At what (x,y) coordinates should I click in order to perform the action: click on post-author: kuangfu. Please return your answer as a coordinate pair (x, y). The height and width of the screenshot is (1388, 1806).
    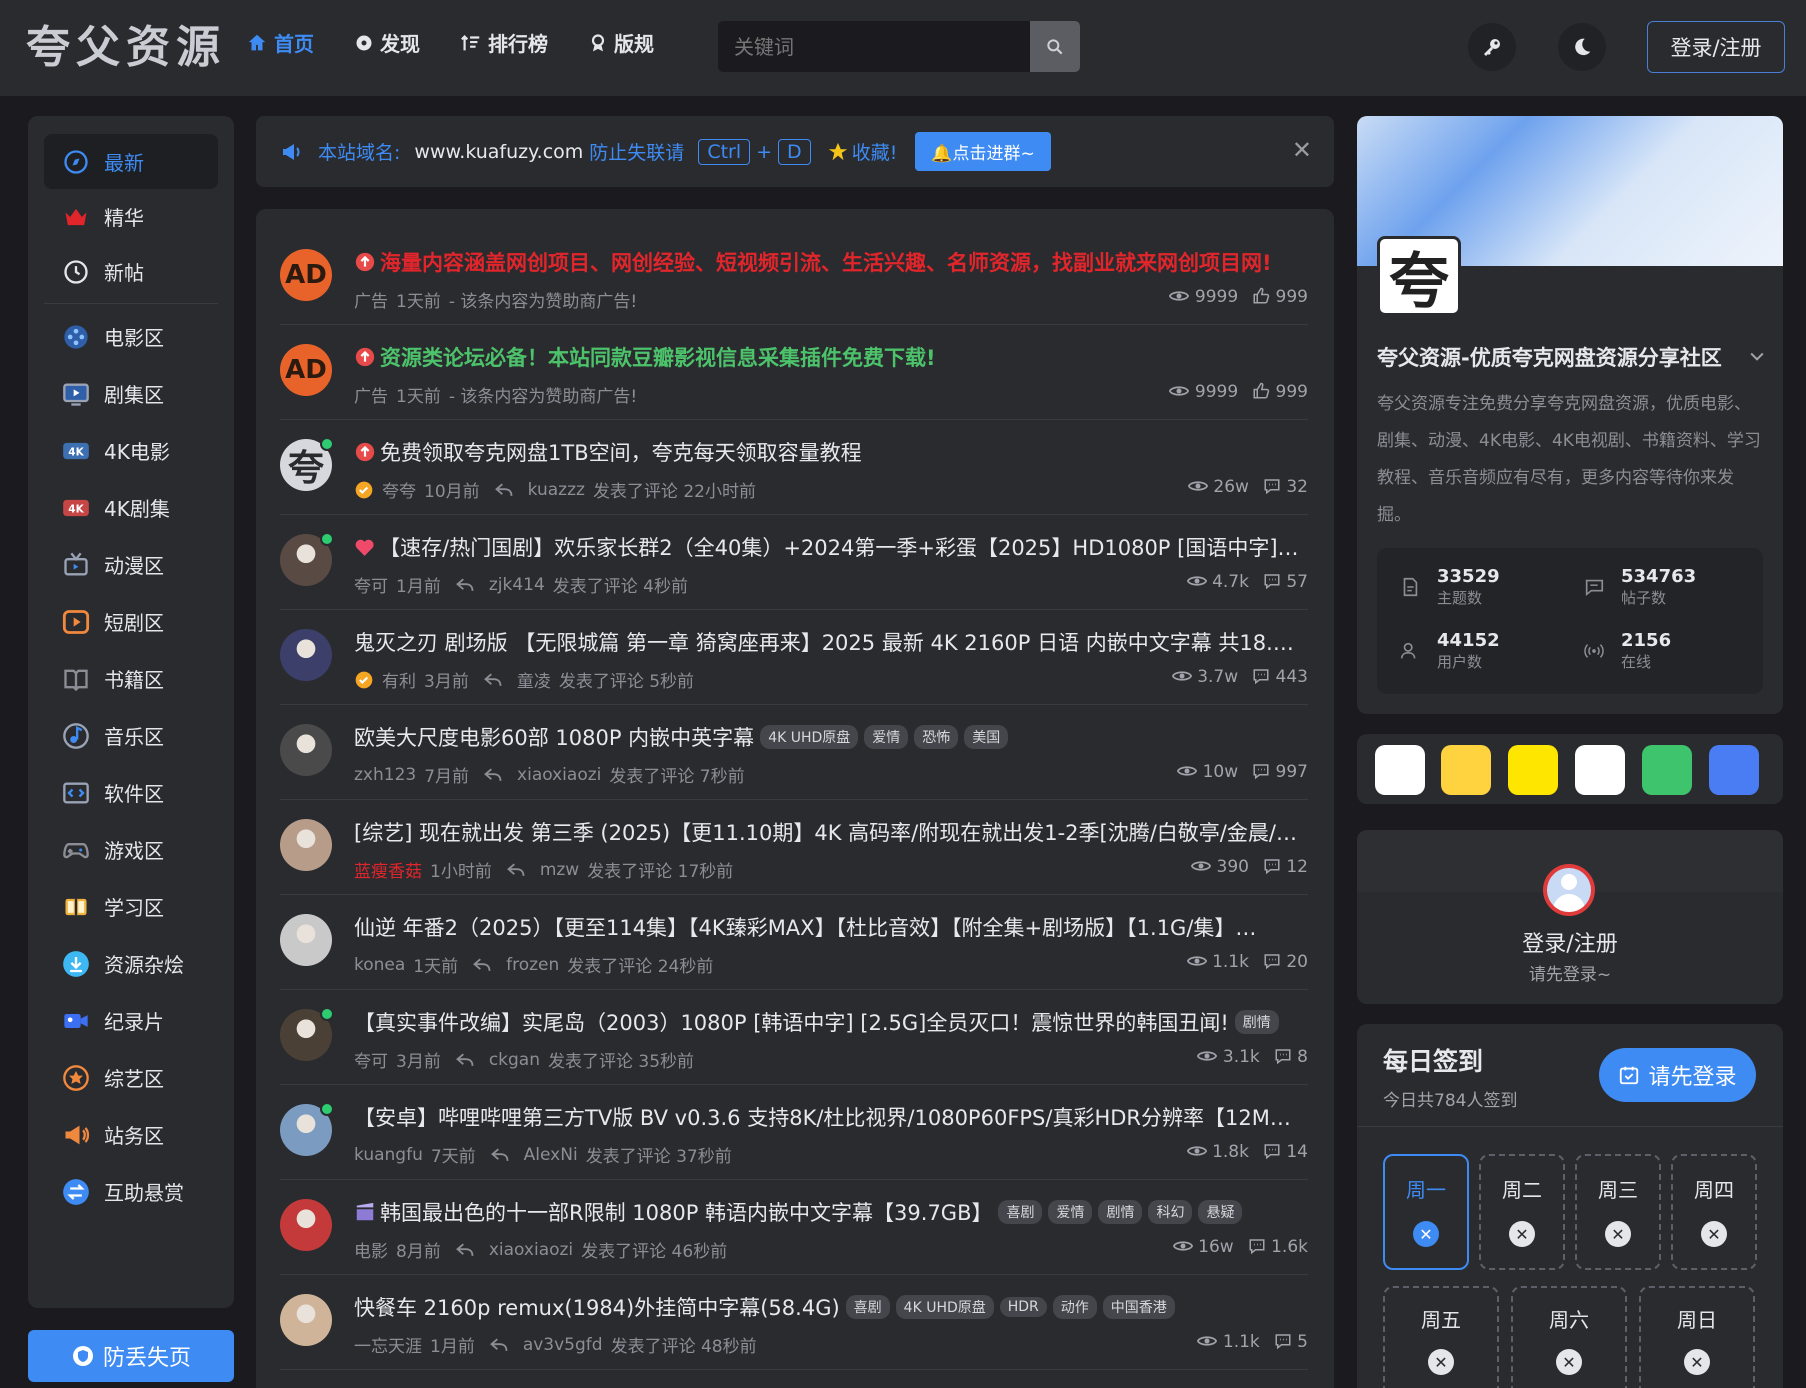
    Looking at the image, I should click on (388, 1155).